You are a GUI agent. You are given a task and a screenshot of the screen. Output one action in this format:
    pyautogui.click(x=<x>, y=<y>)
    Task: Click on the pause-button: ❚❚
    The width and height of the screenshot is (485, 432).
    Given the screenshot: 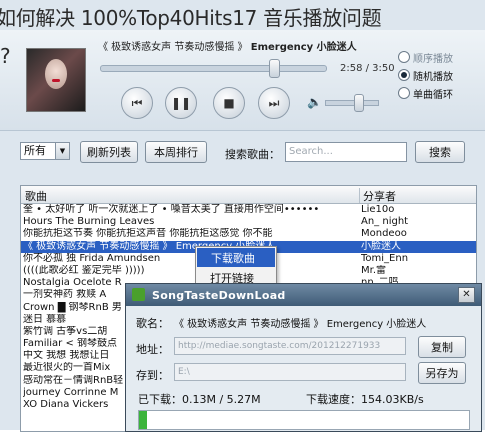 What is the action you would take?
    pyautogui.click(x=181, y=103)
    